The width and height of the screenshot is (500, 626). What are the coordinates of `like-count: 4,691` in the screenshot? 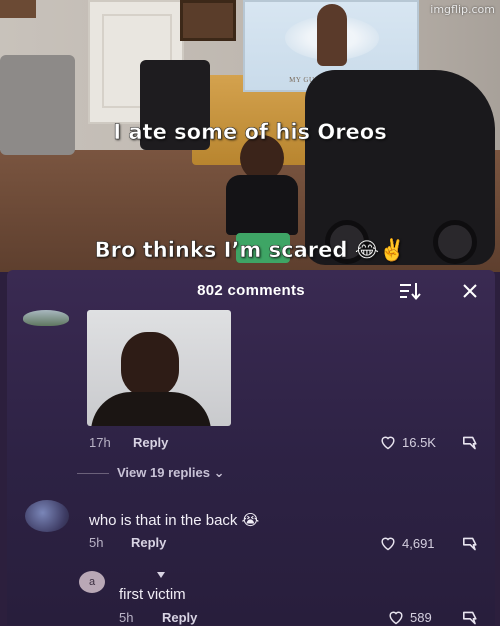 It's located at (418, 543).